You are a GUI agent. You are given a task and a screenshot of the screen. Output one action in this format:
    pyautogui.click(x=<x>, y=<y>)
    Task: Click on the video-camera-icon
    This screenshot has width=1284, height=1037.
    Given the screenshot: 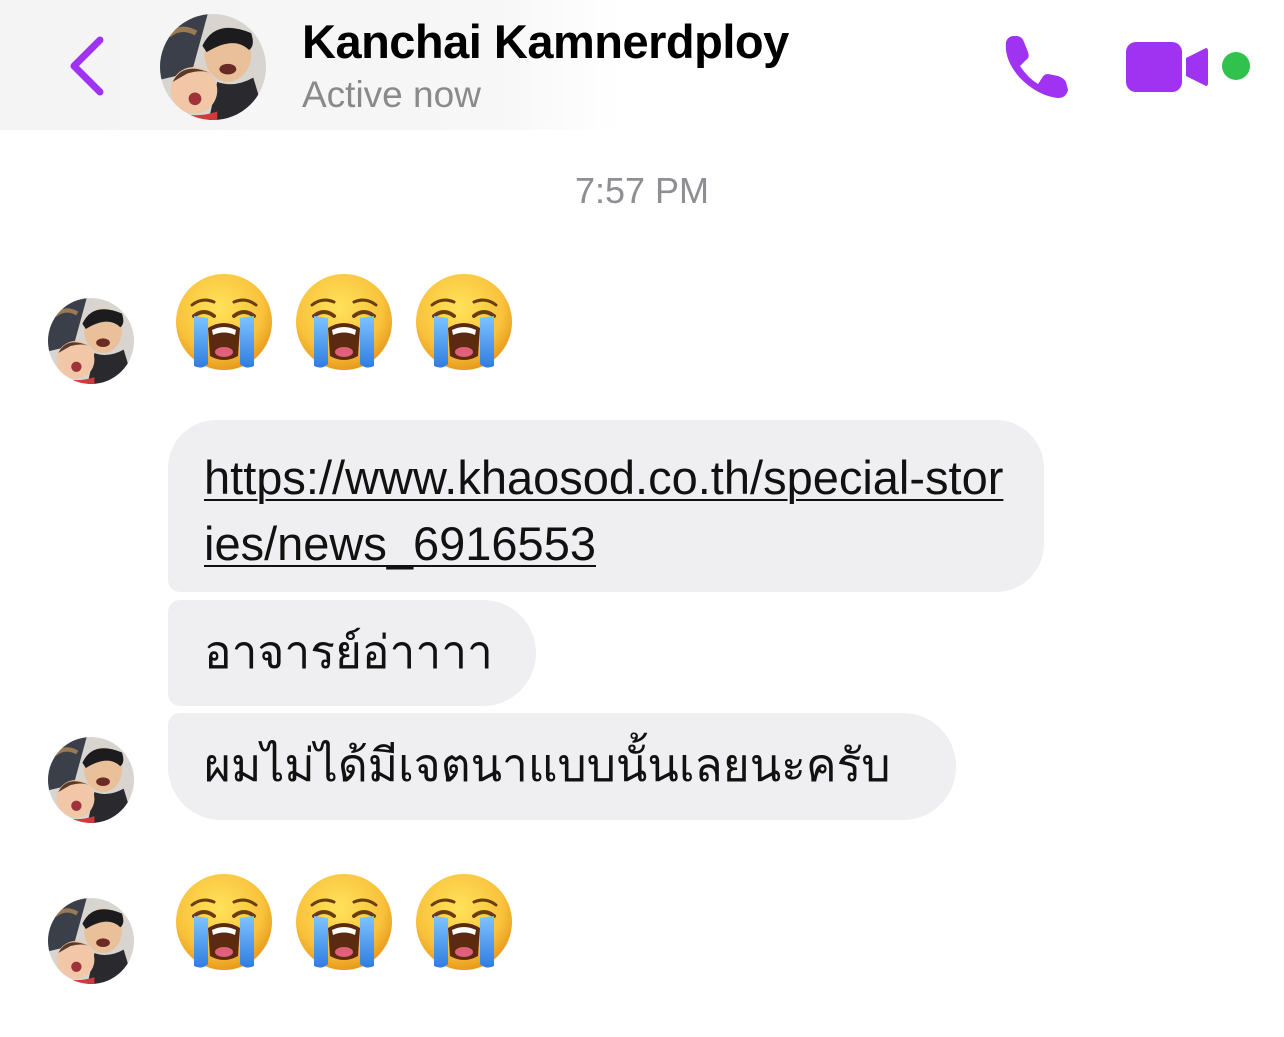 What is the action you would take?
    pyautogui.click(x=1167, y=67)
    